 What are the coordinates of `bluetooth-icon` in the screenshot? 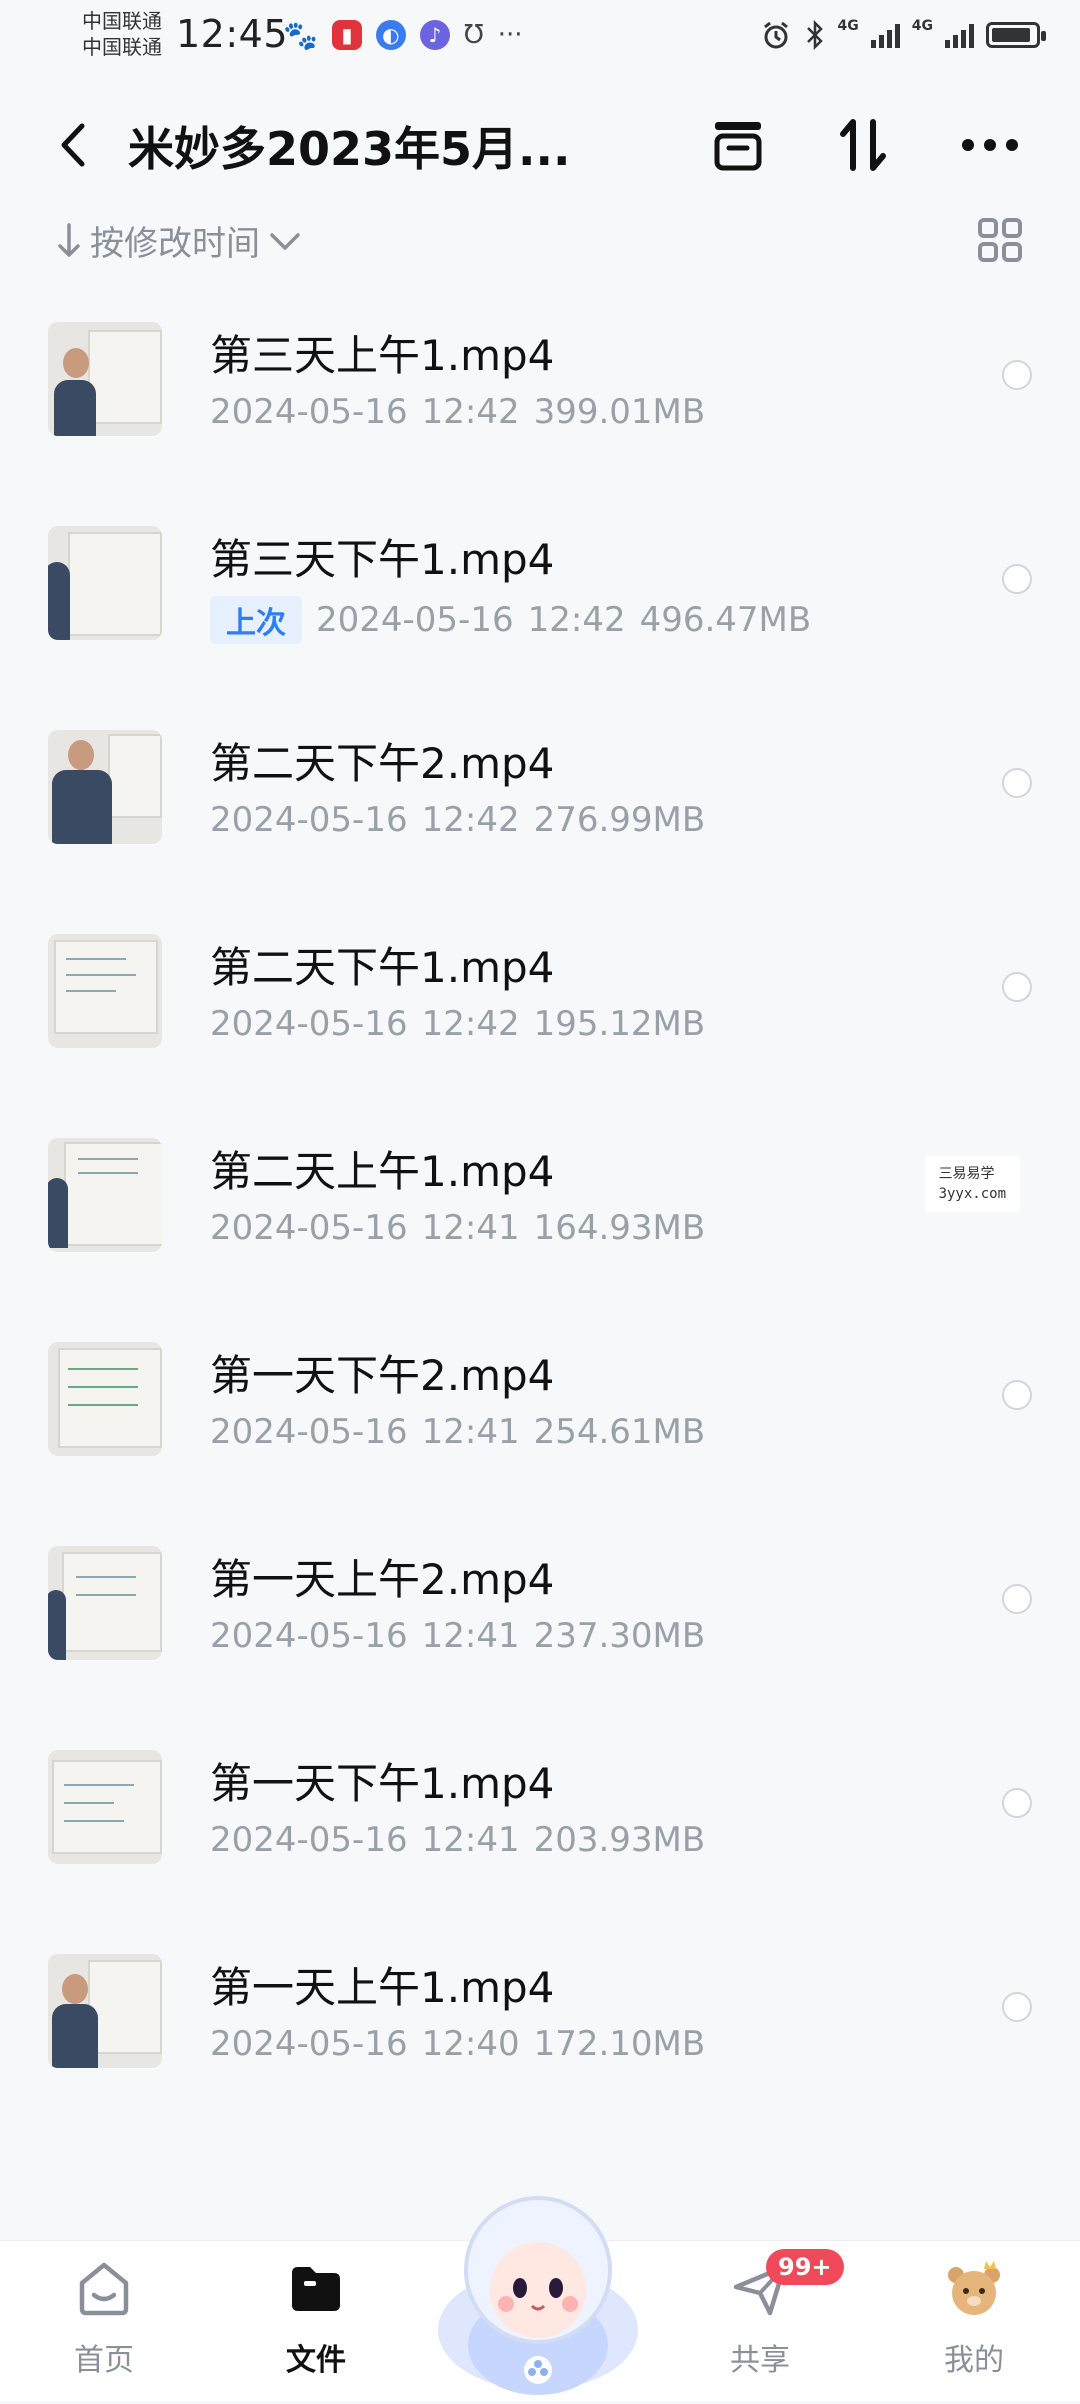 It's located at (814, 35).